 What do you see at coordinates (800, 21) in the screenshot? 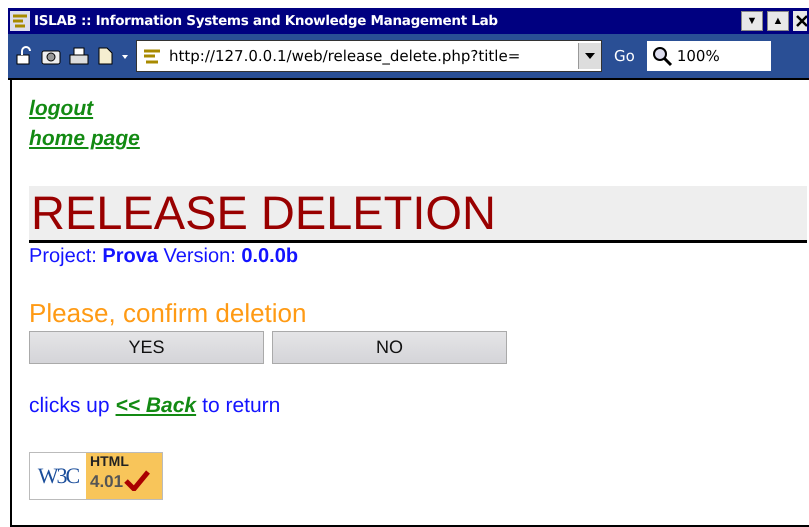
I see `close-icon` at bounding box center [800, 21].